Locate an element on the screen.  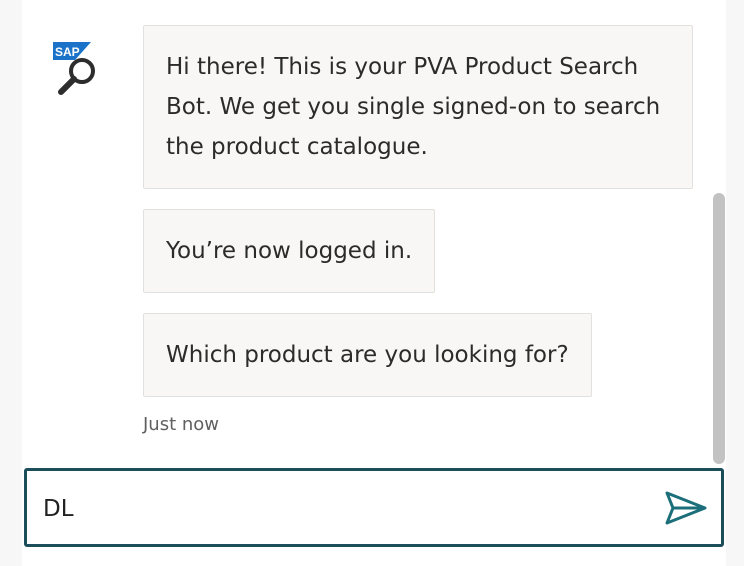
message-composer is located at coordinates (374, 507).